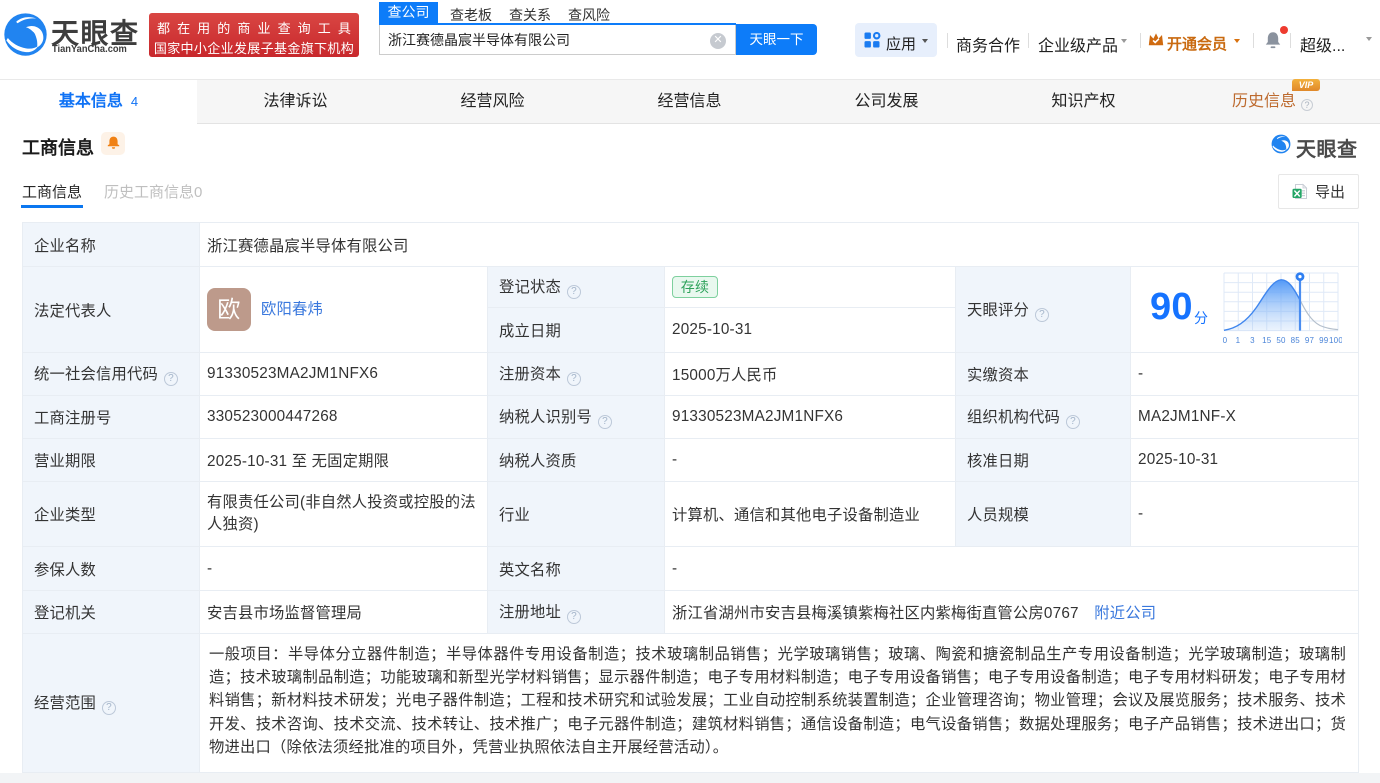  Describe the element at coordinates (1335, 340) in the screenshot. I see `svg-text: 100` at that location.